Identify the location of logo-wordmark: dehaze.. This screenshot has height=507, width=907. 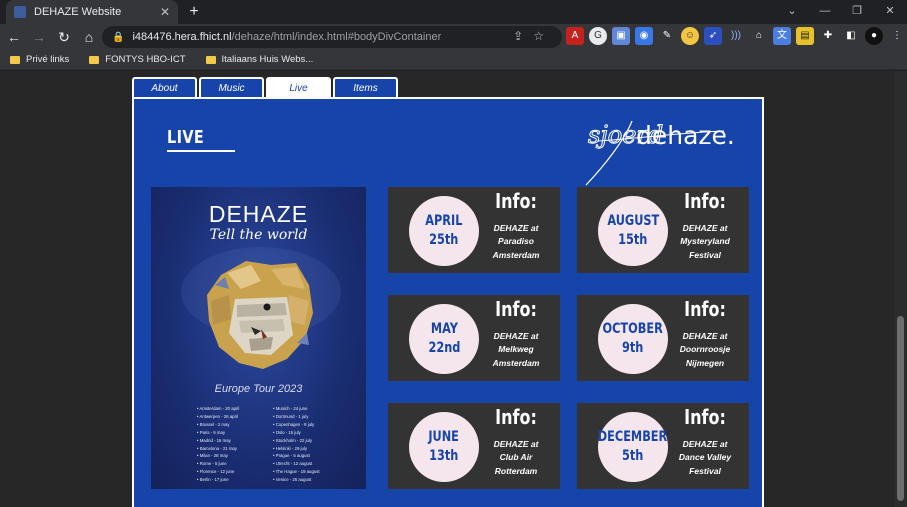
(685, 135).